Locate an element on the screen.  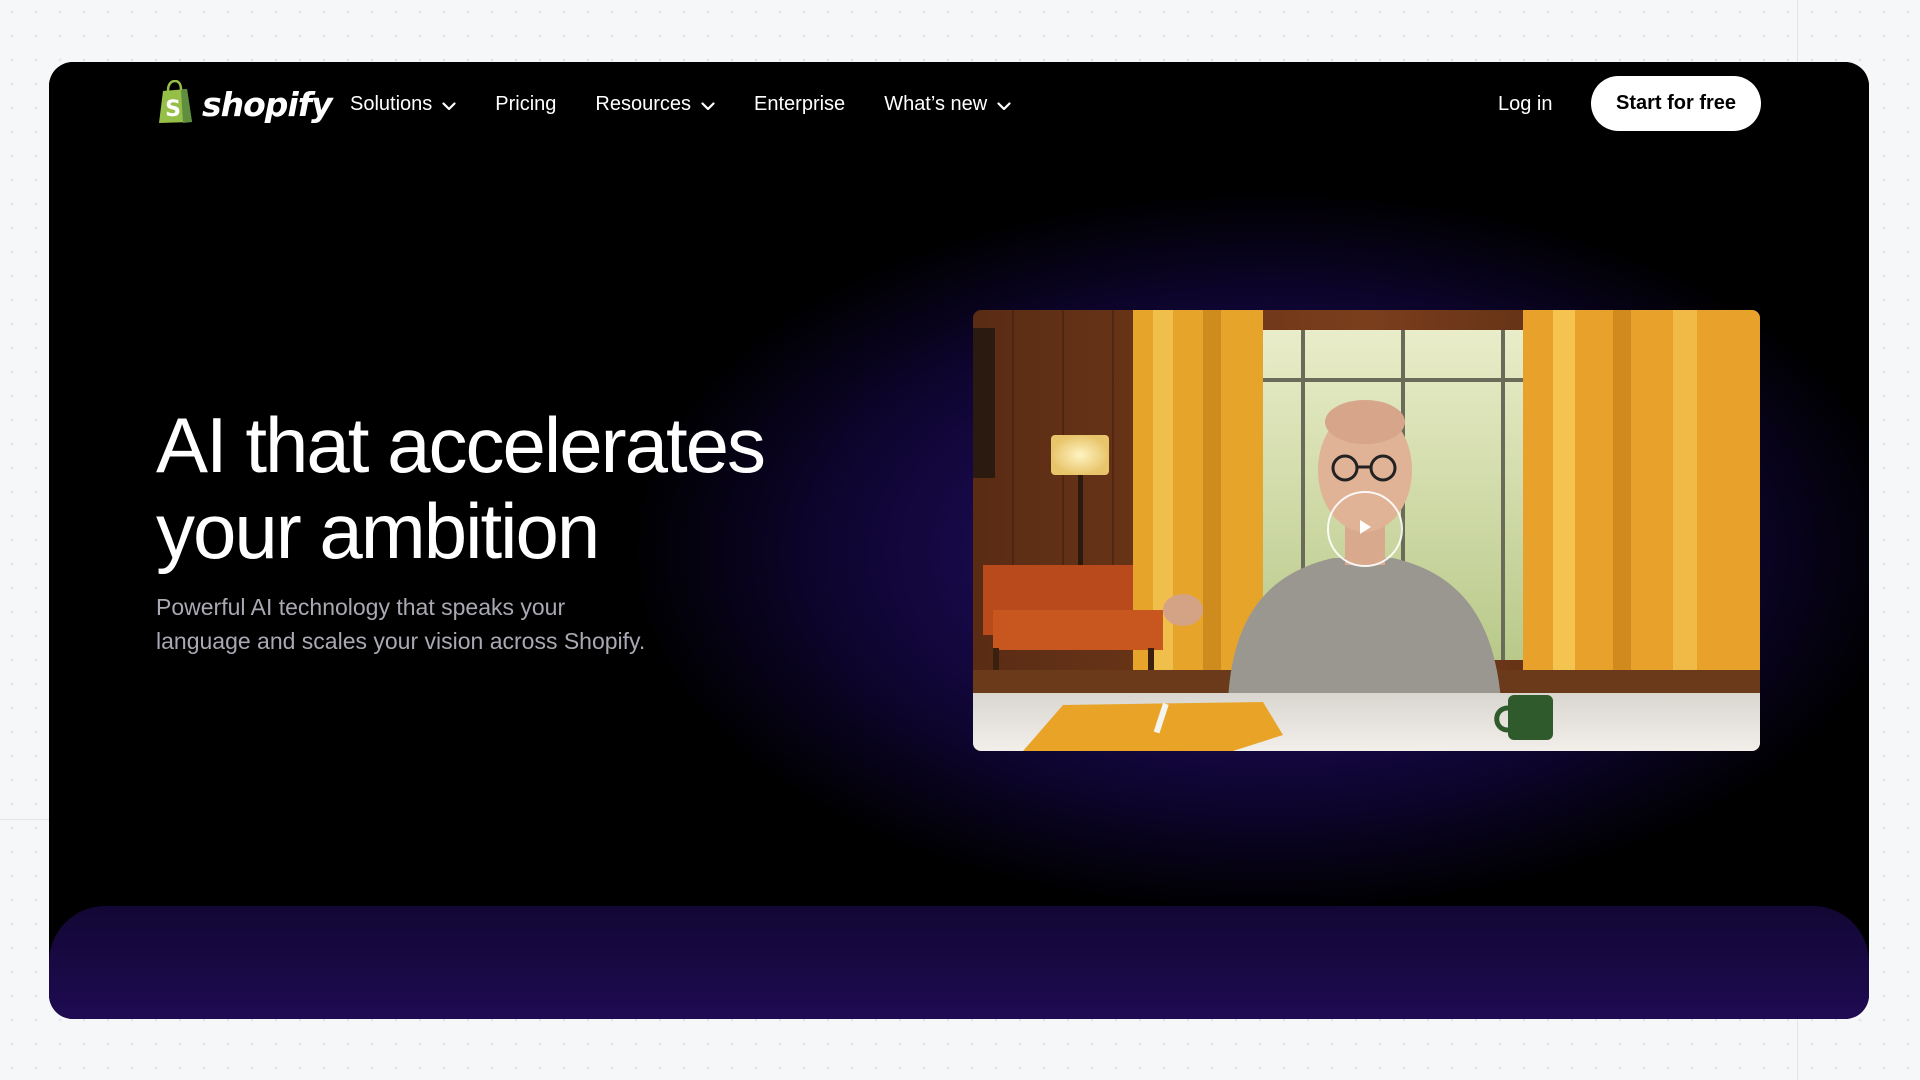
headline-line-1: AI that accelerates is located at coordinates (461, 445).